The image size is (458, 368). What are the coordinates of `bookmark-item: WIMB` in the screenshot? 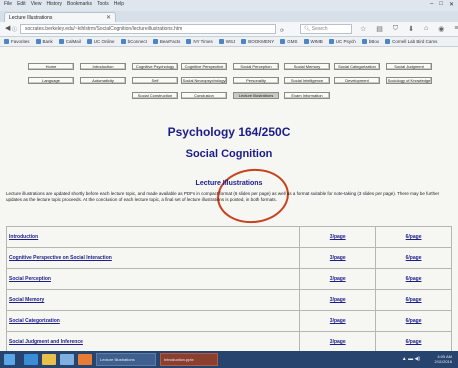 It's located at (313, 41).